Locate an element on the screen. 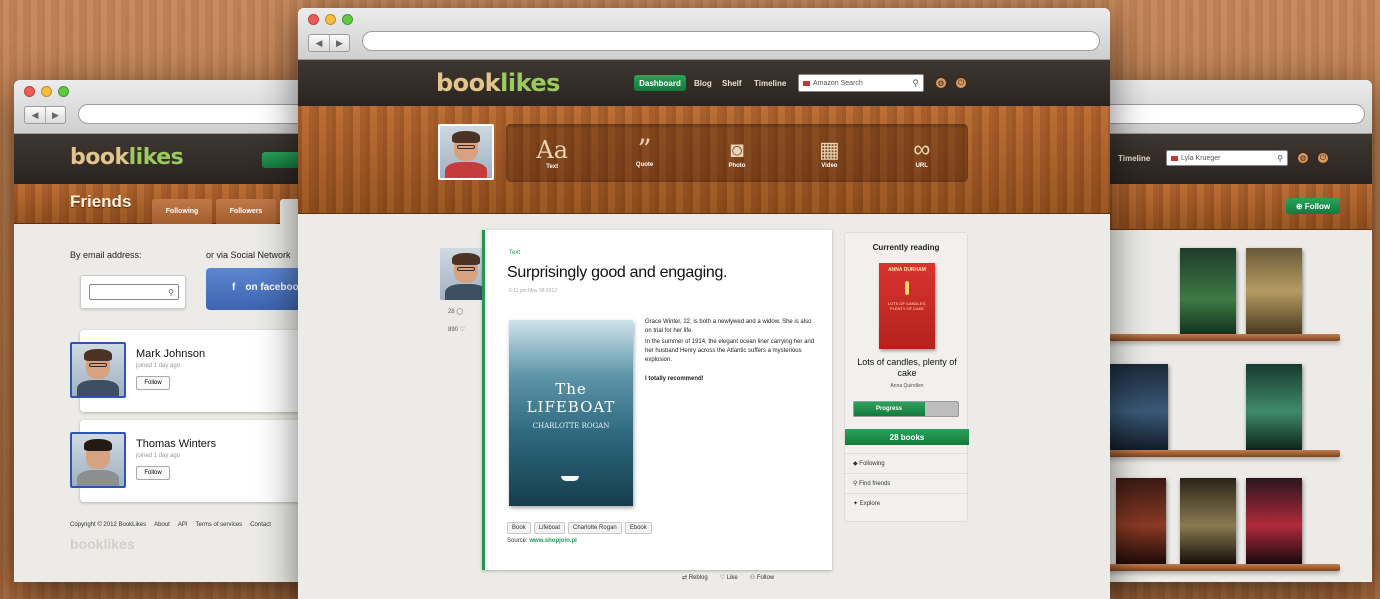 Image resolution: width=1380 pixels, height=599 pixels. history-buttons: ◀ ▶ is located at coordinates (329, 43).